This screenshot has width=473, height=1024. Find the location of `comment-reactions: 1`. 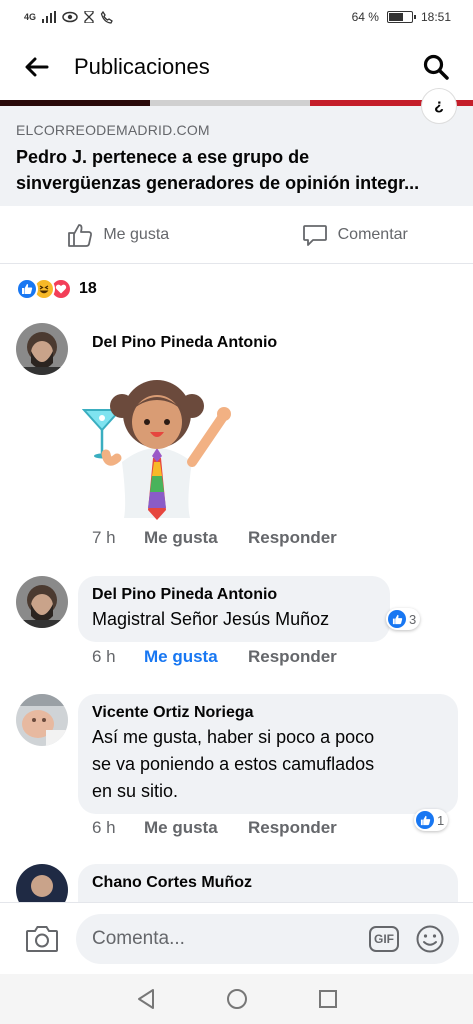

comment-reactions: 1 is located at coordinates (431, 820).